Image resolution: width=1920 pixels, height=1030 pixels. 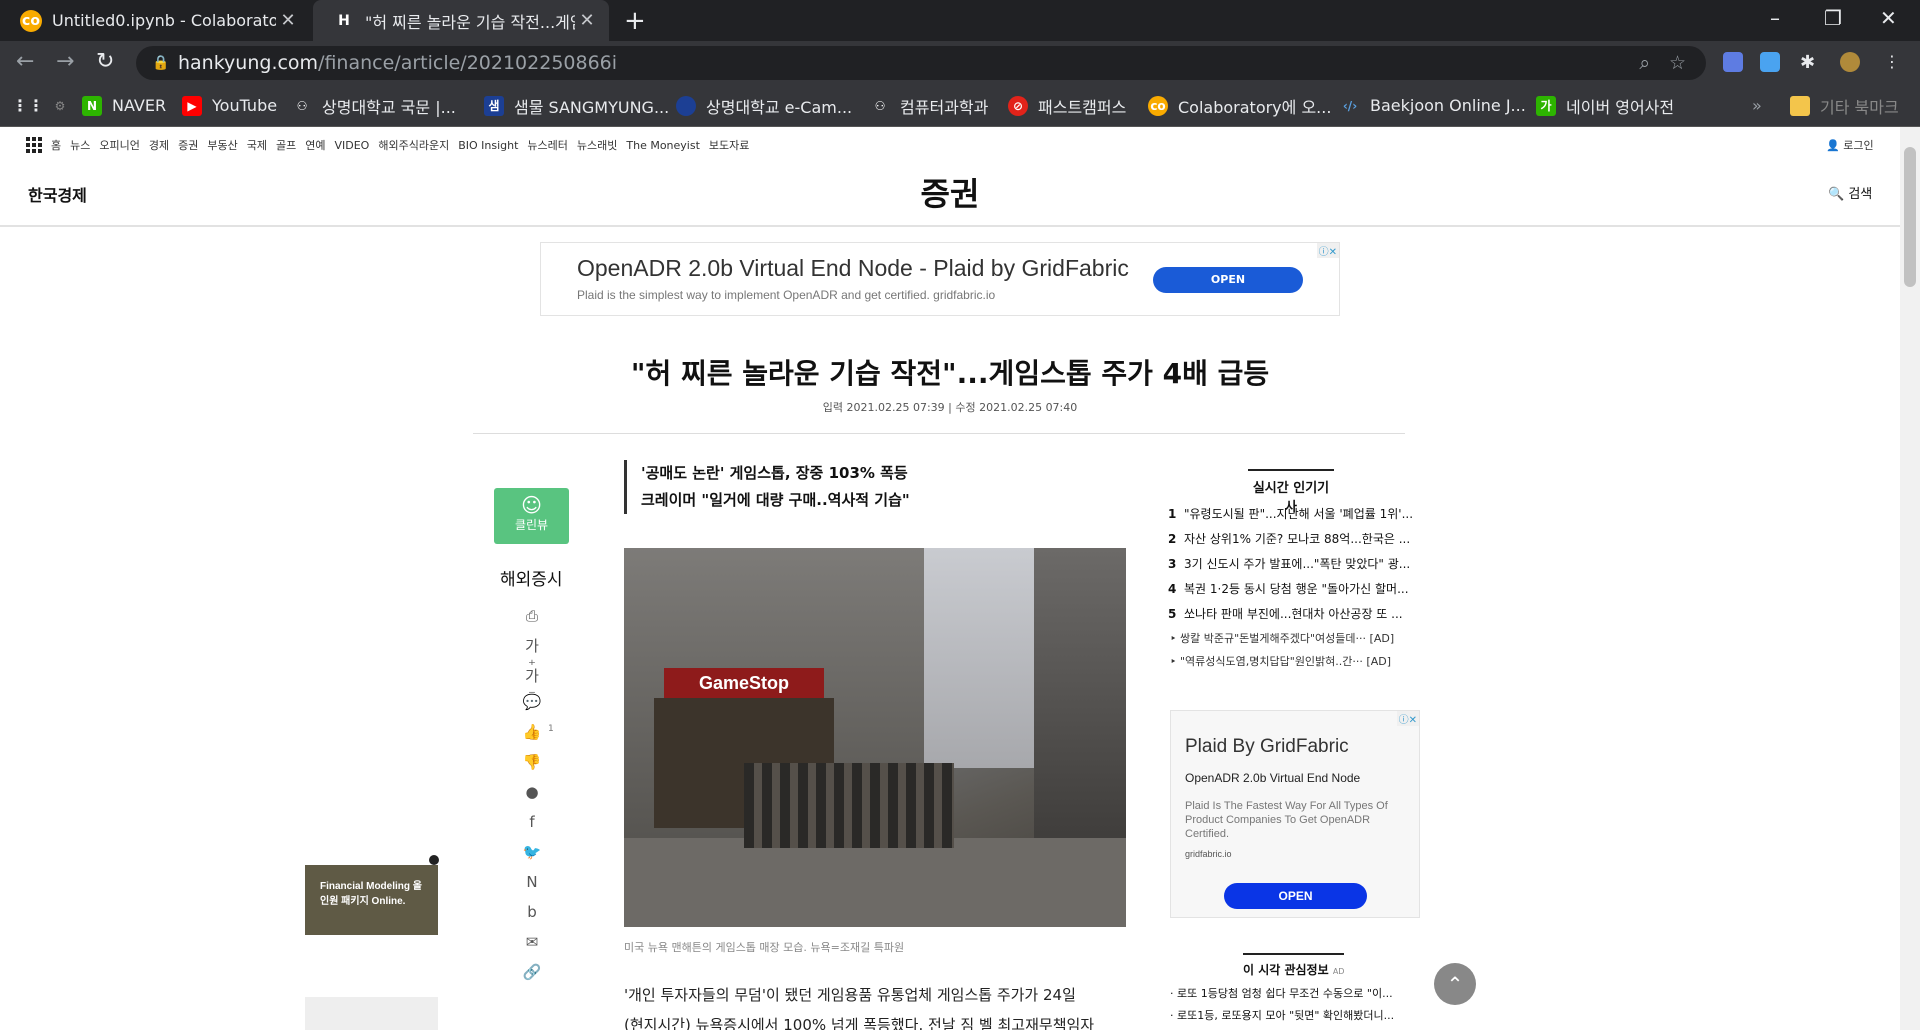 I want to click on like-icon: 👍, so click(x=532, y=732).